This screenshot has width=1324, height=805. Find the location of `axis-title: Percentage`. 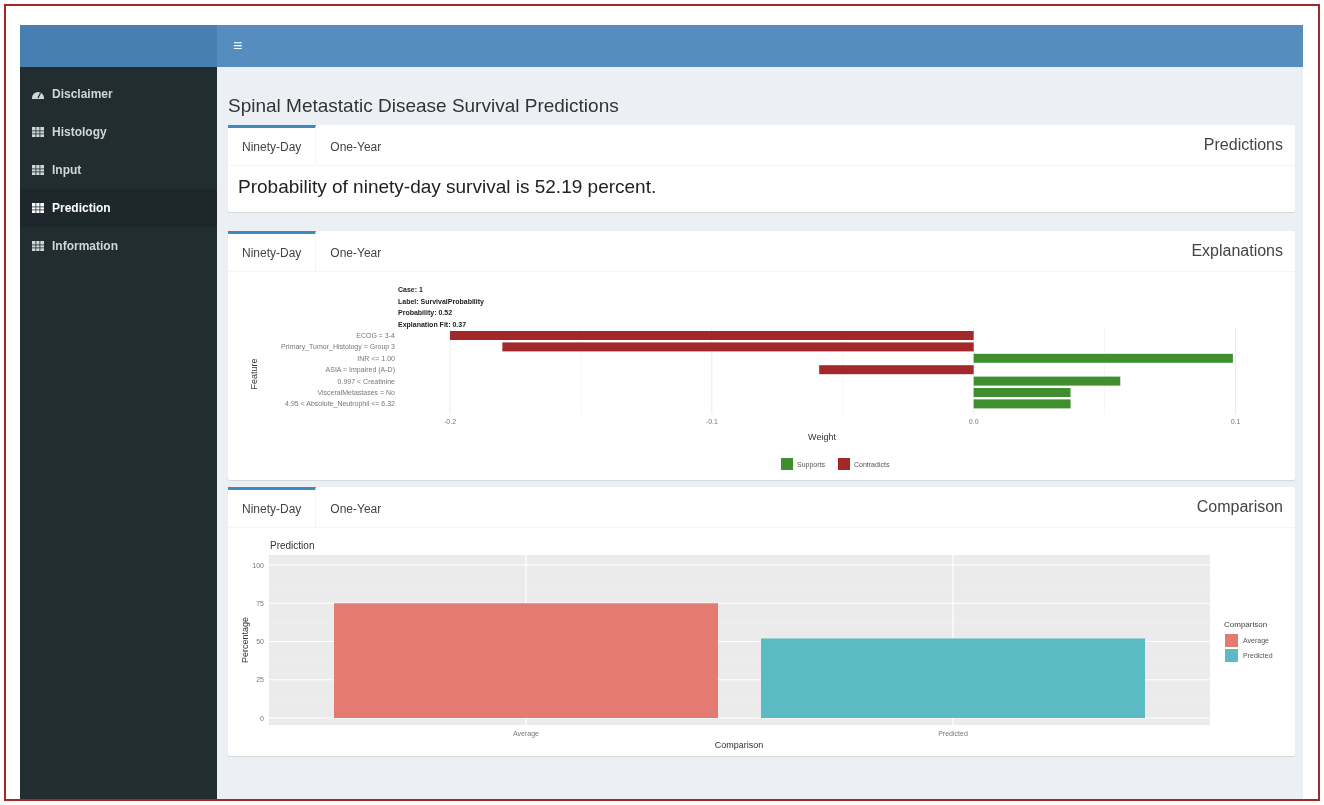

axis-title: Percentage is located at coordinates (245, 640).